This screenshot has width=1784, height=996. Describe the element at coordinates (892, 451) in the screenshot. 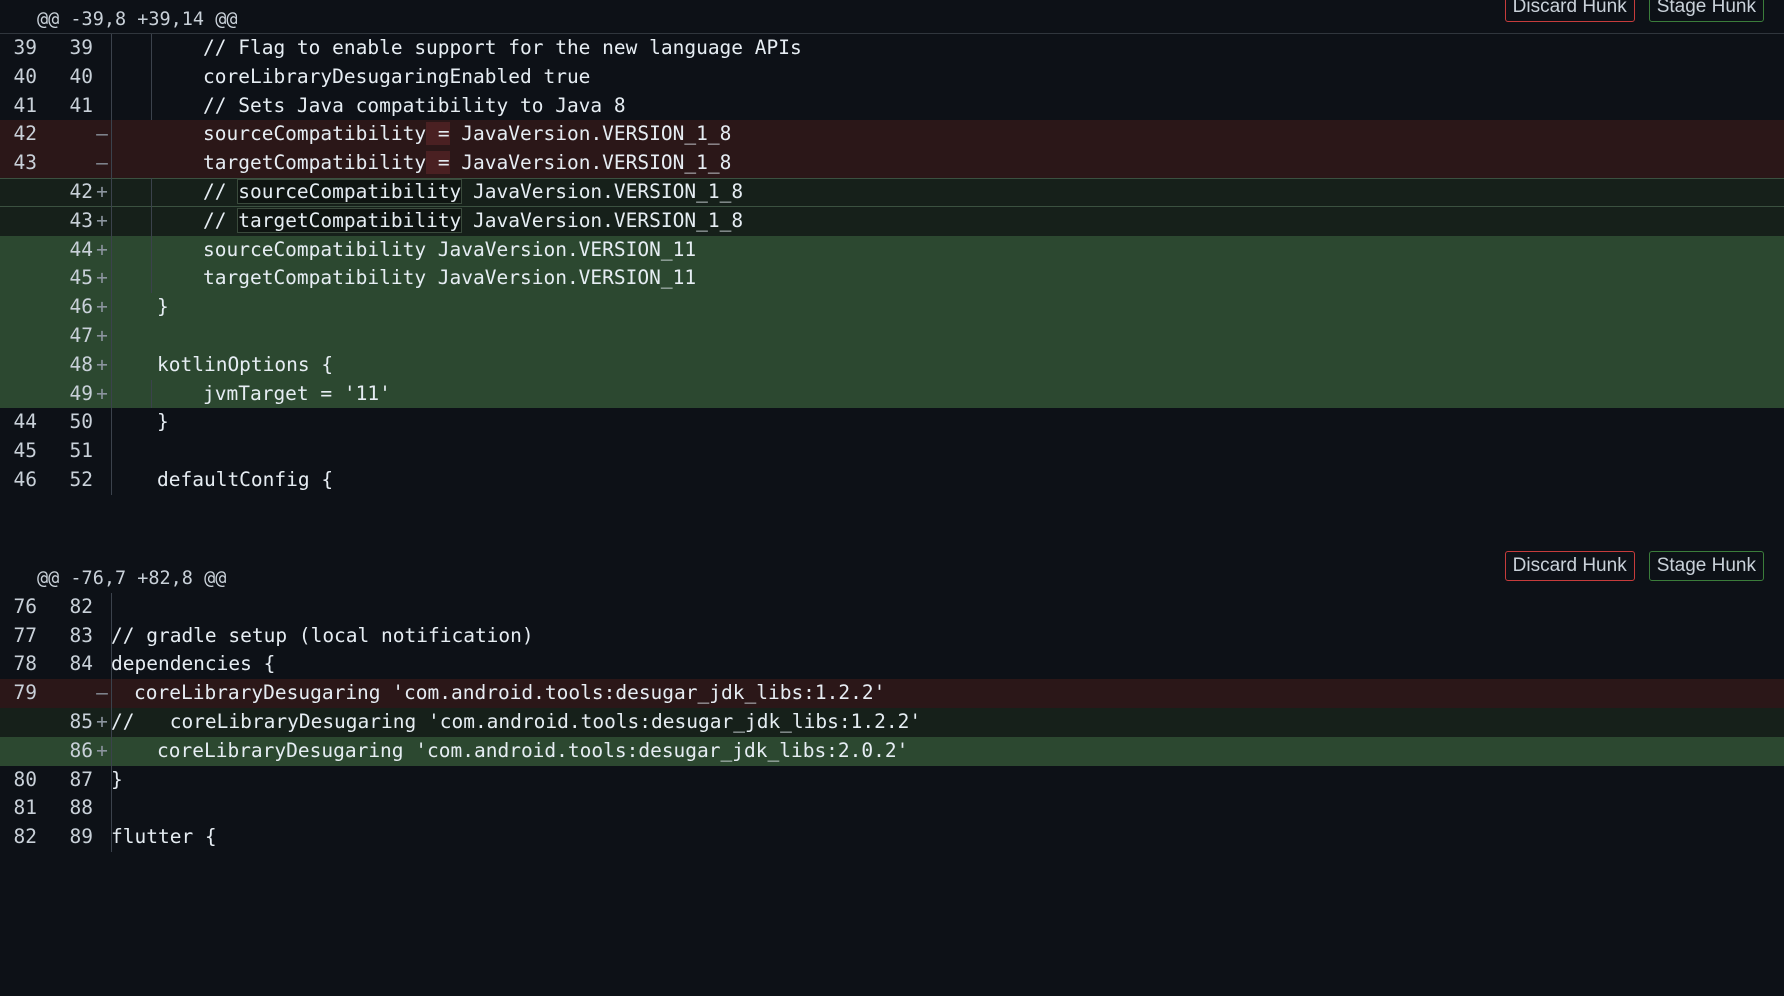

I see `diff-line: 45 51` at that location.